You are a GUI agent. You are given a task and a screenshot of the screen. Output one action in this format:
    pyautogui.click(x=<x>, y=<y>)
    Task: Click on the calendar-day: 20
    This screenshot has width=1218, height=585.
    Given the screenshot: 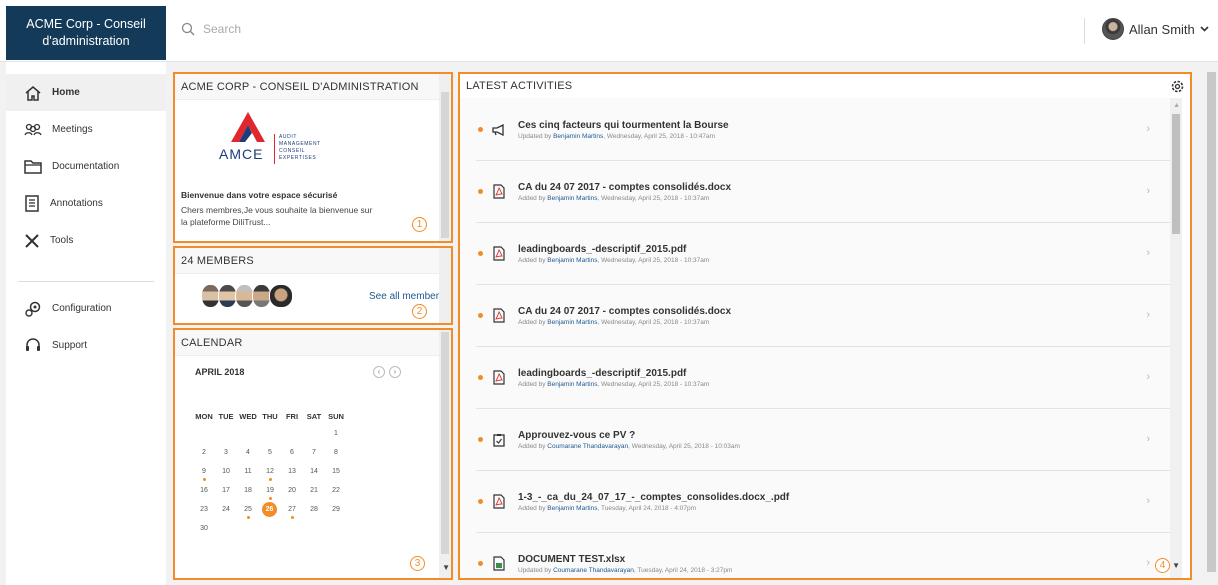 What is the action you would take?
    pyautogui.click(x=292, y=490)
    